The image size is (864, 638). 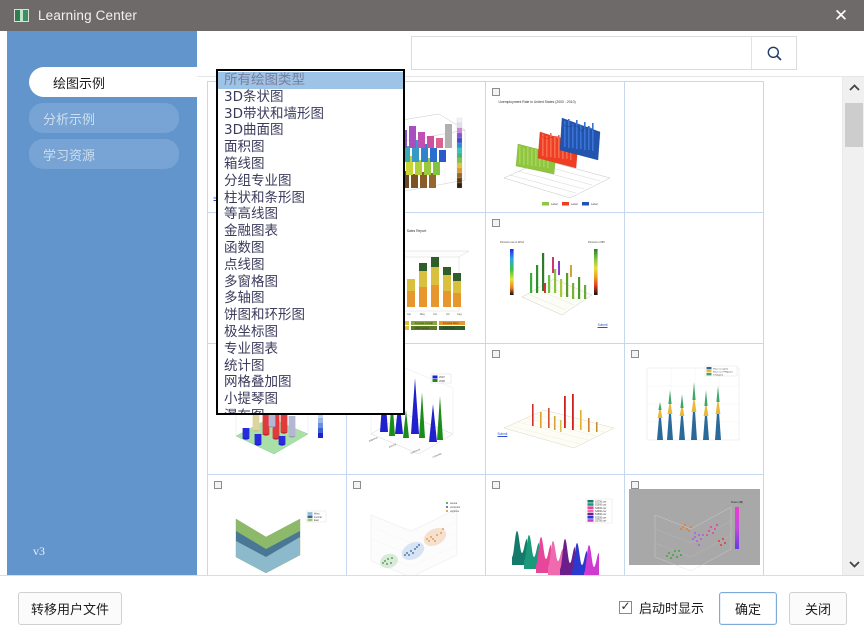 What do you see at coordinates (39, 551) in the screenshot?
I see `version-label: v3` at bounding box center [39, 551].